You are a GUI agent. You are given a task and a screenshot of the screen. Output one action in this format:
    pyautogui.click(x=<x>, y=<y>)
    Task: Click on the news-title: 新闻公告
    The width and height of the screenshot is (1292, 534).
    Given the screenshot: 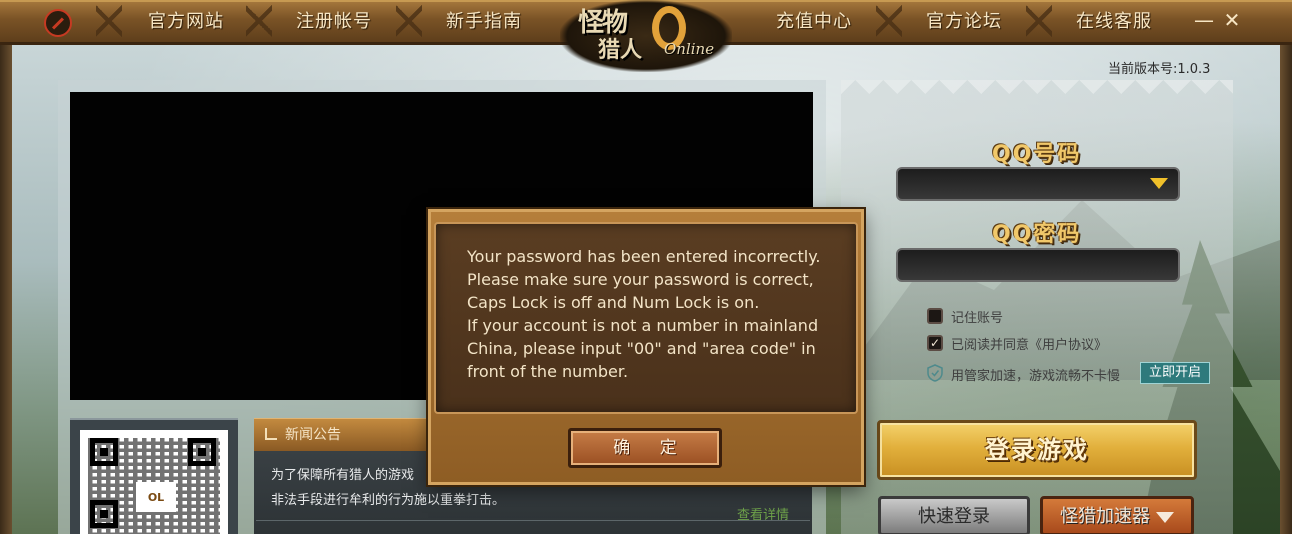 What is the action you would take?
    pyautogui.click(x=313, y=435)
    